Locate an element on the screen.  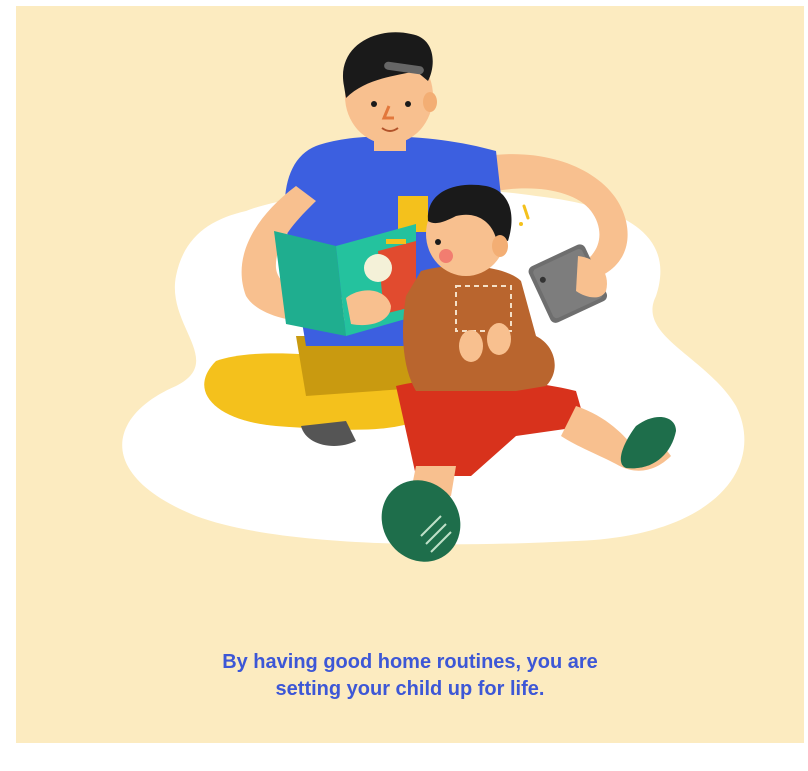
caption-line-1: By having good home routines, you are is located at coordinates (410, 662).